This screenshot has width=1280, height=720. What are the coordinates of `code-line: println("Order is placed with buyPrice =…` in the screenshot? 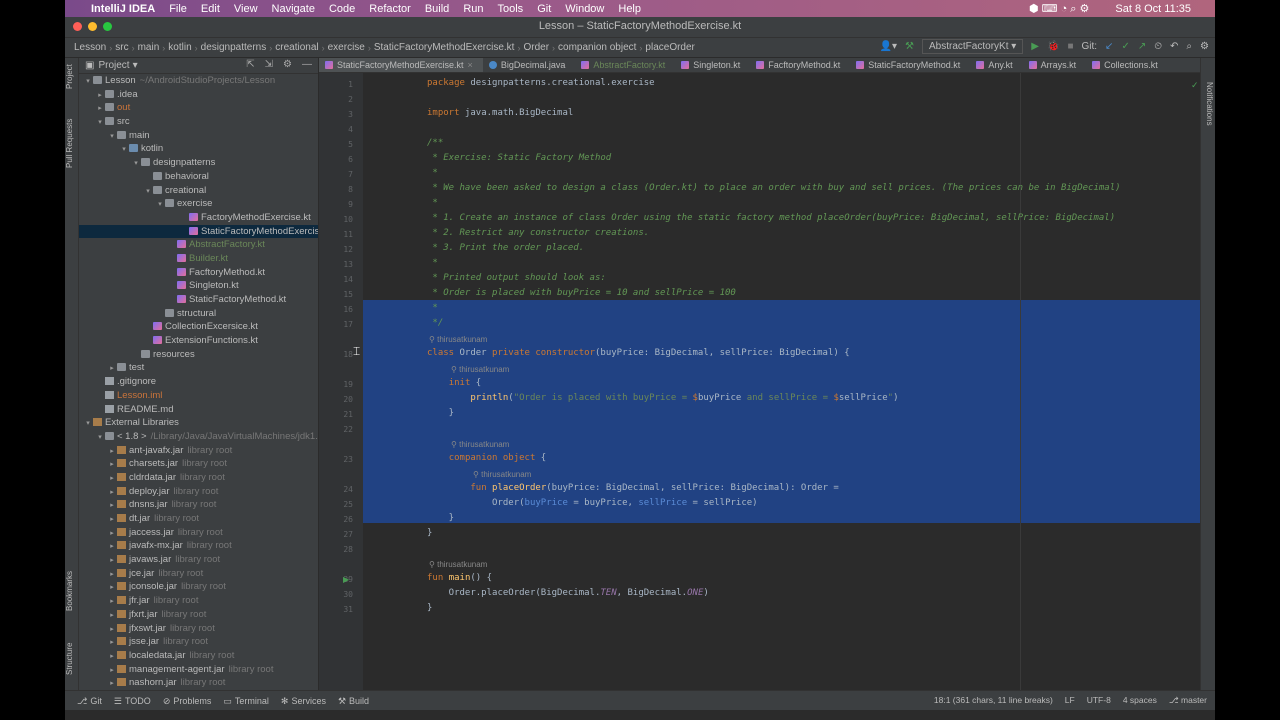 It's located at (662, 398).